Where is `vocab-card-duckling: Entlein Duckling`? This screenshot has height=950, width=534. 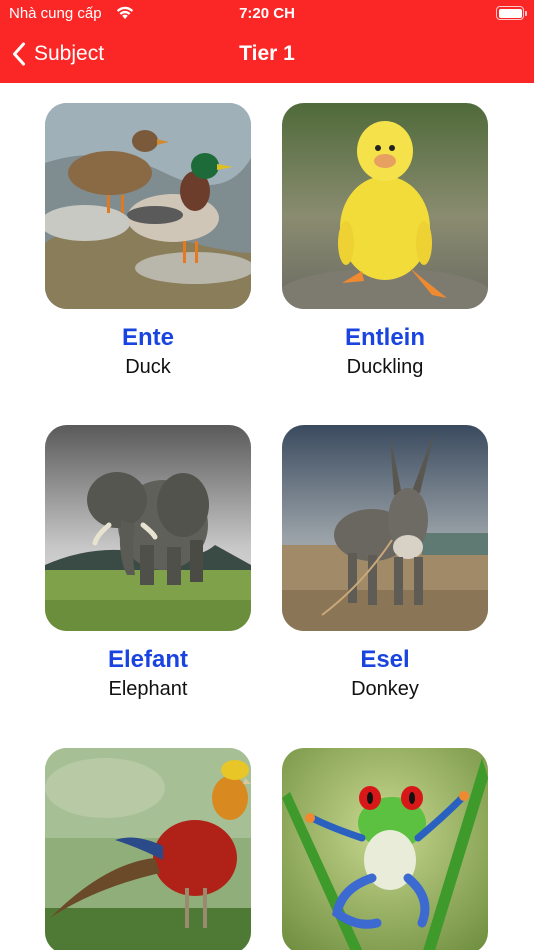 vocab-card-duckling: Entlein Duckling is located at coordinates (385, 241).